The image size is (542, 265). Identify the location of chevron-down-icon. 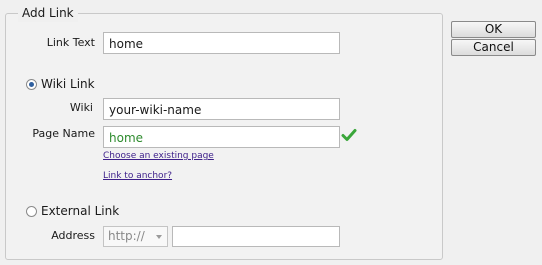
(159, 237).